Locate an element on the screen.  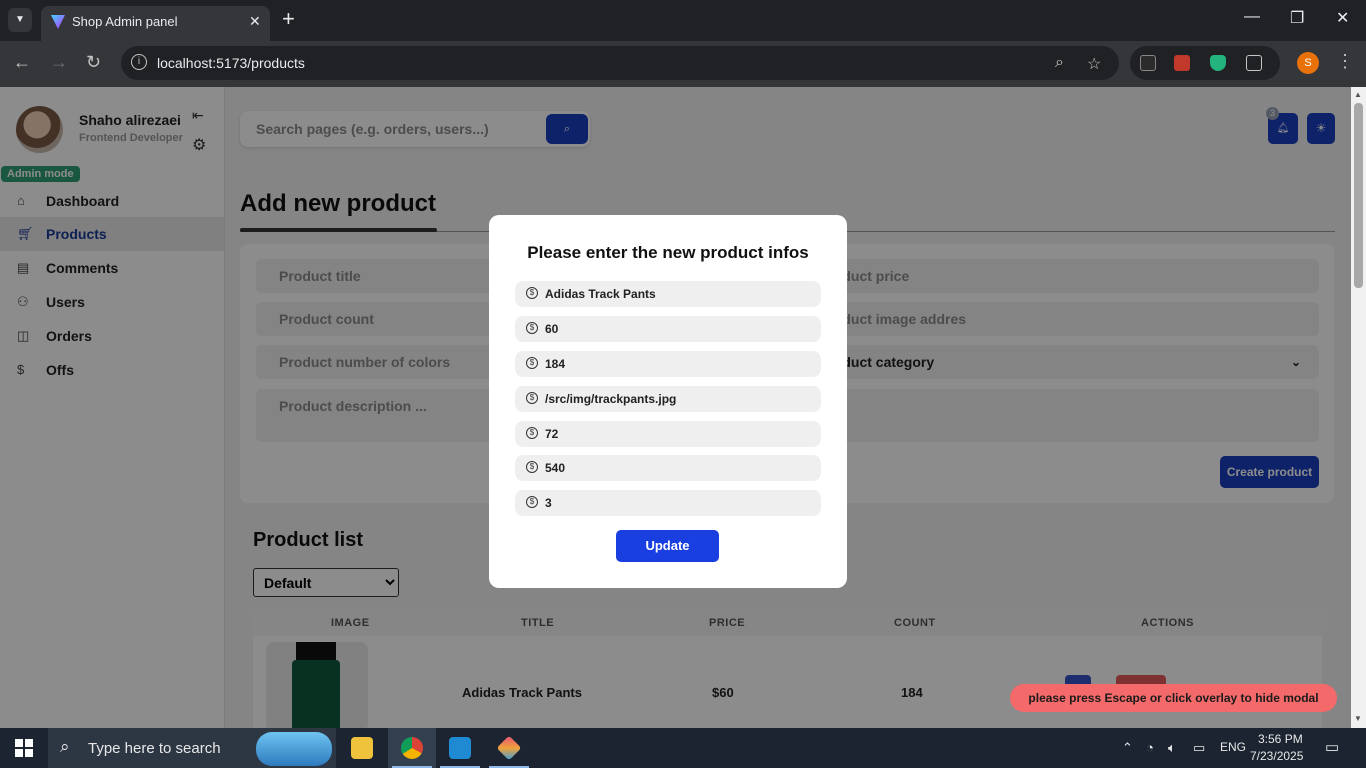
vite-favicon-icon is located at coordinates (58, 22).